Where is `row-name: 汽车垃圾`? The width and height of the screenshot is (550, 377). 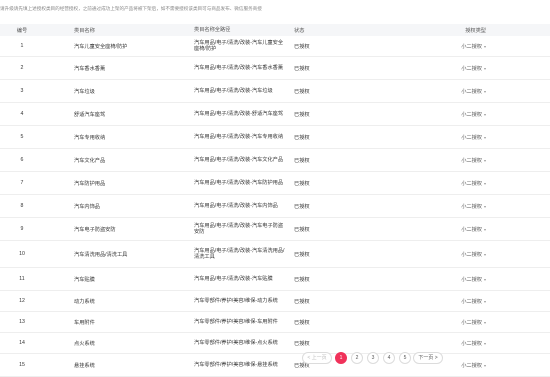 row-name: 汽车垃圾 is located at coordinates (84, 91).